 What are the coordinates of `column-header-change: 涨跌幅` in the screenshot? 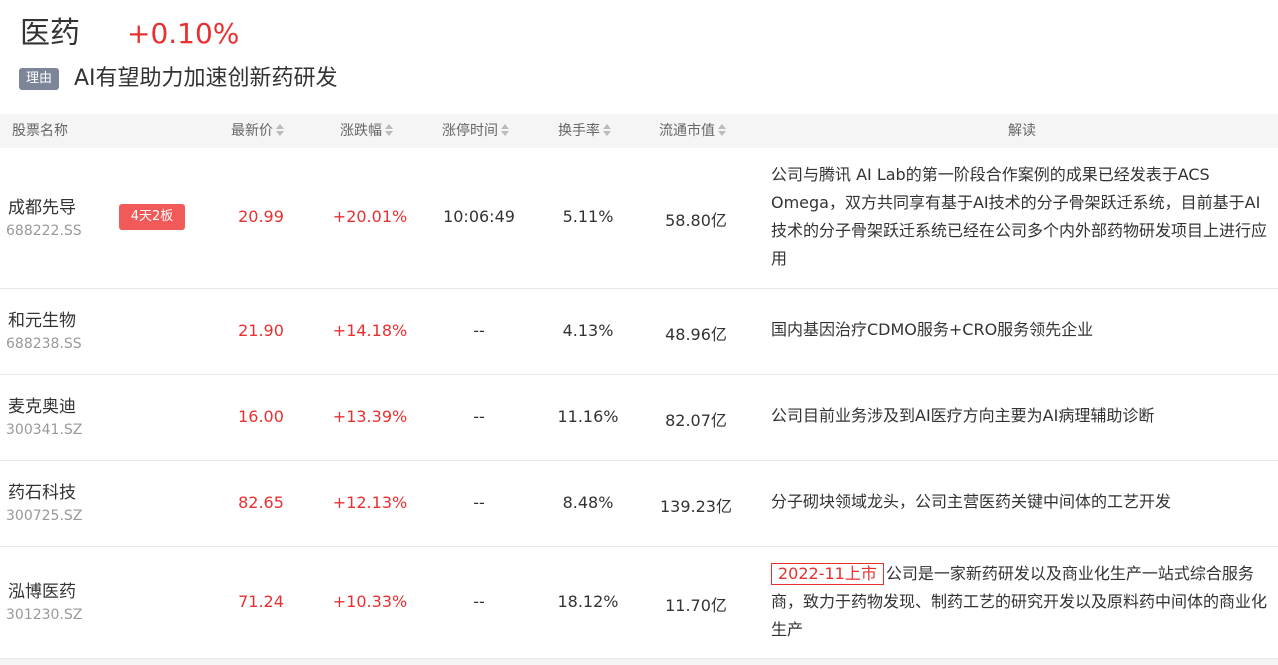 It's located at (367, 131).